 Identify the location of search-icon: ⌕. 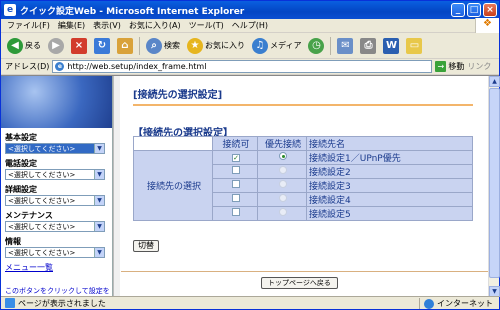
(154, 45).